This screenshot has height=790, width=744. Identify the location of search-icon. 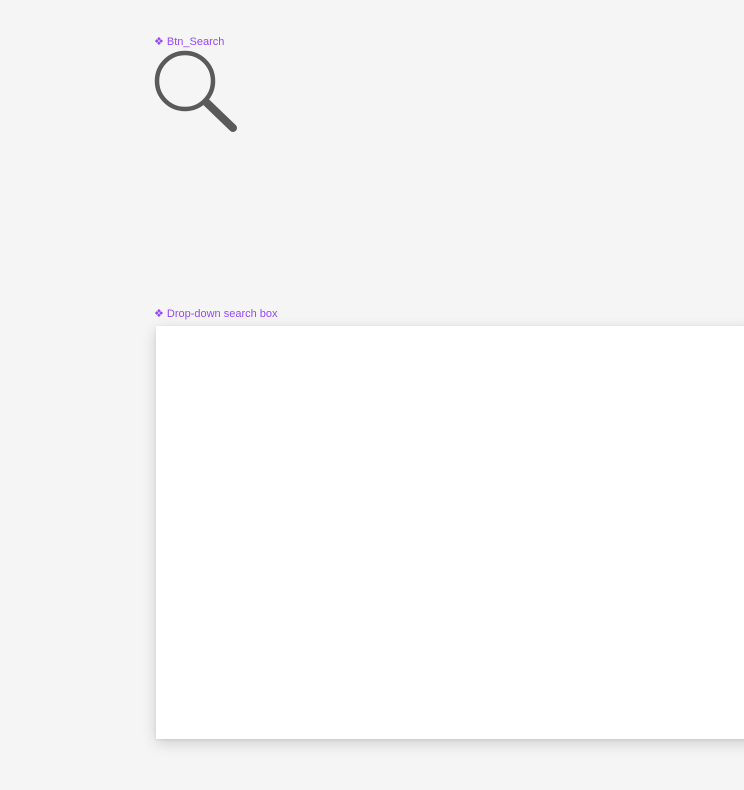
(195, 91).